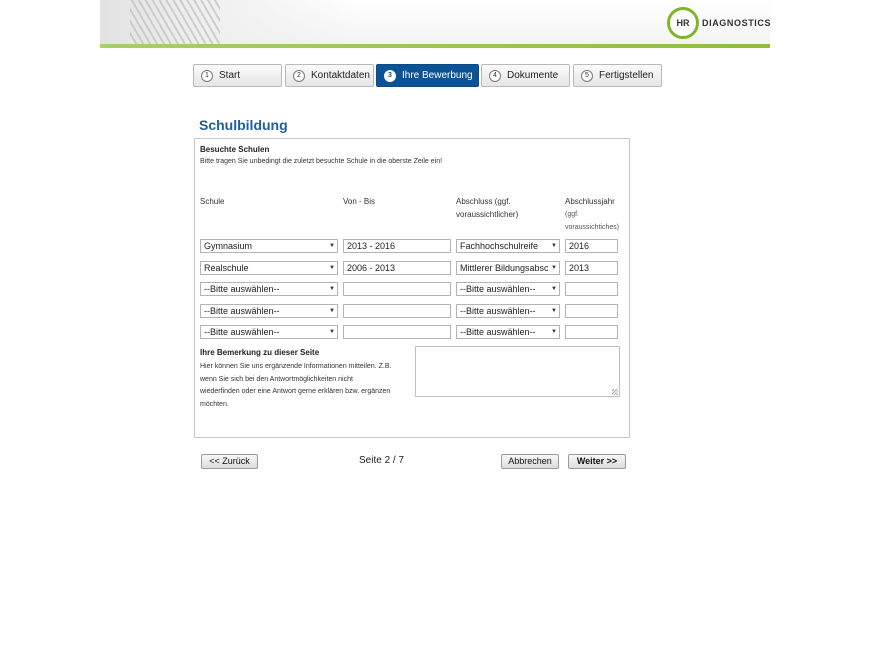  What do you see at coordinates (175, 23) in the screenshot?
I see `header-decoration` at bounding box center [175, 23].